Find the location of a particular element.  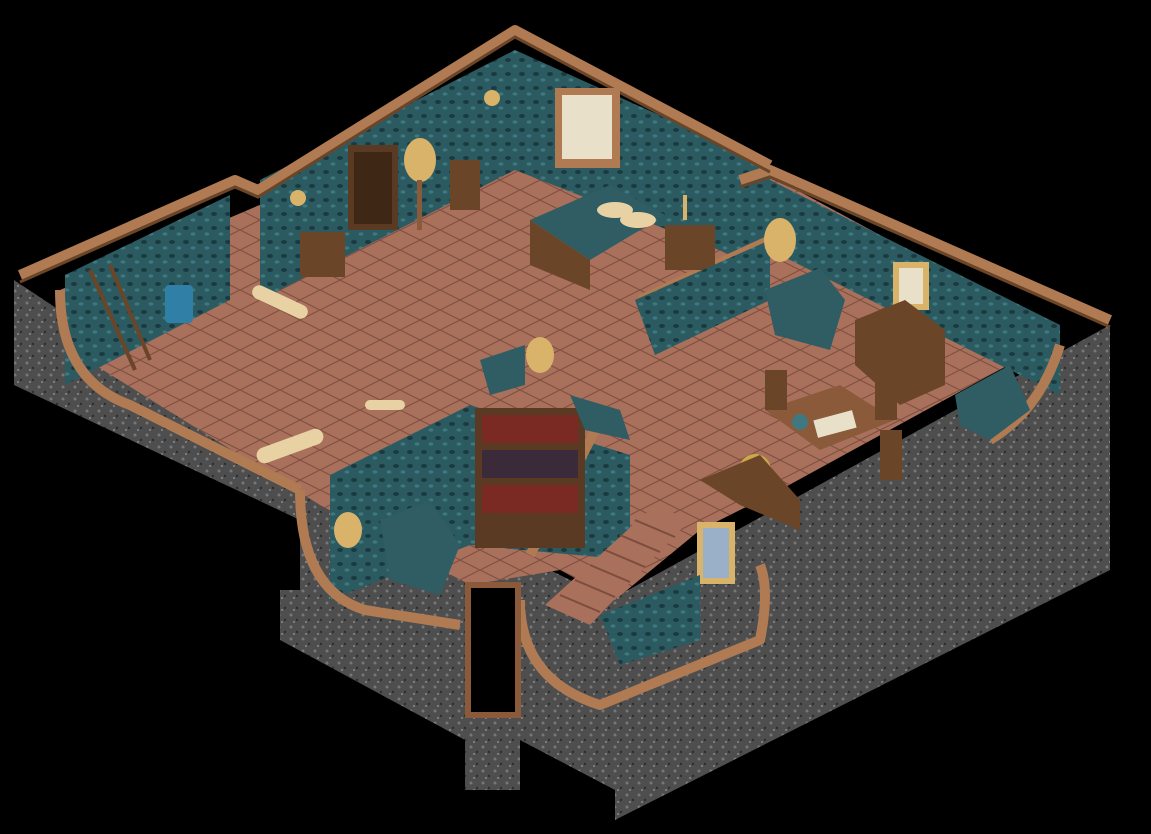

paint-bucket is located at coordinates (179, 304).